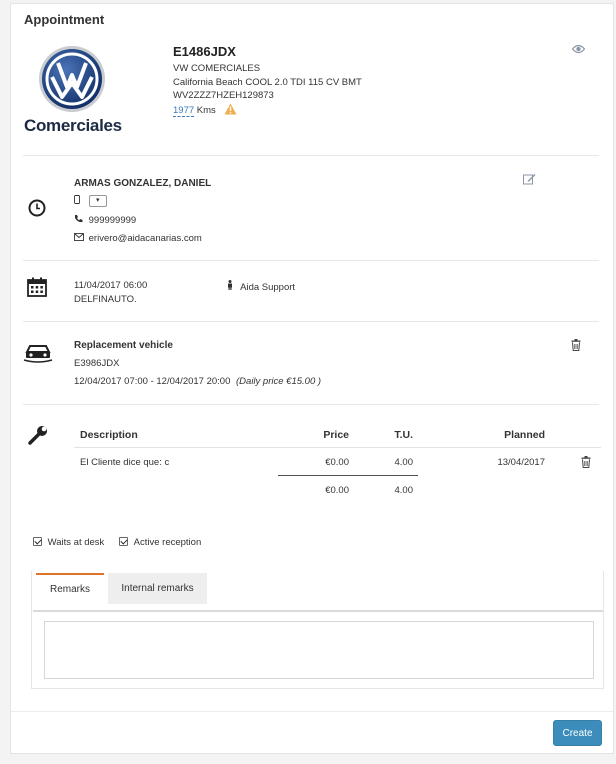 The height and width of the screenshot is (764, 616). What do you see at coordinates (204, 51) in the screenshot?
I see `vehicle-plate: E1486JDX` at bounding box center [204, 51].